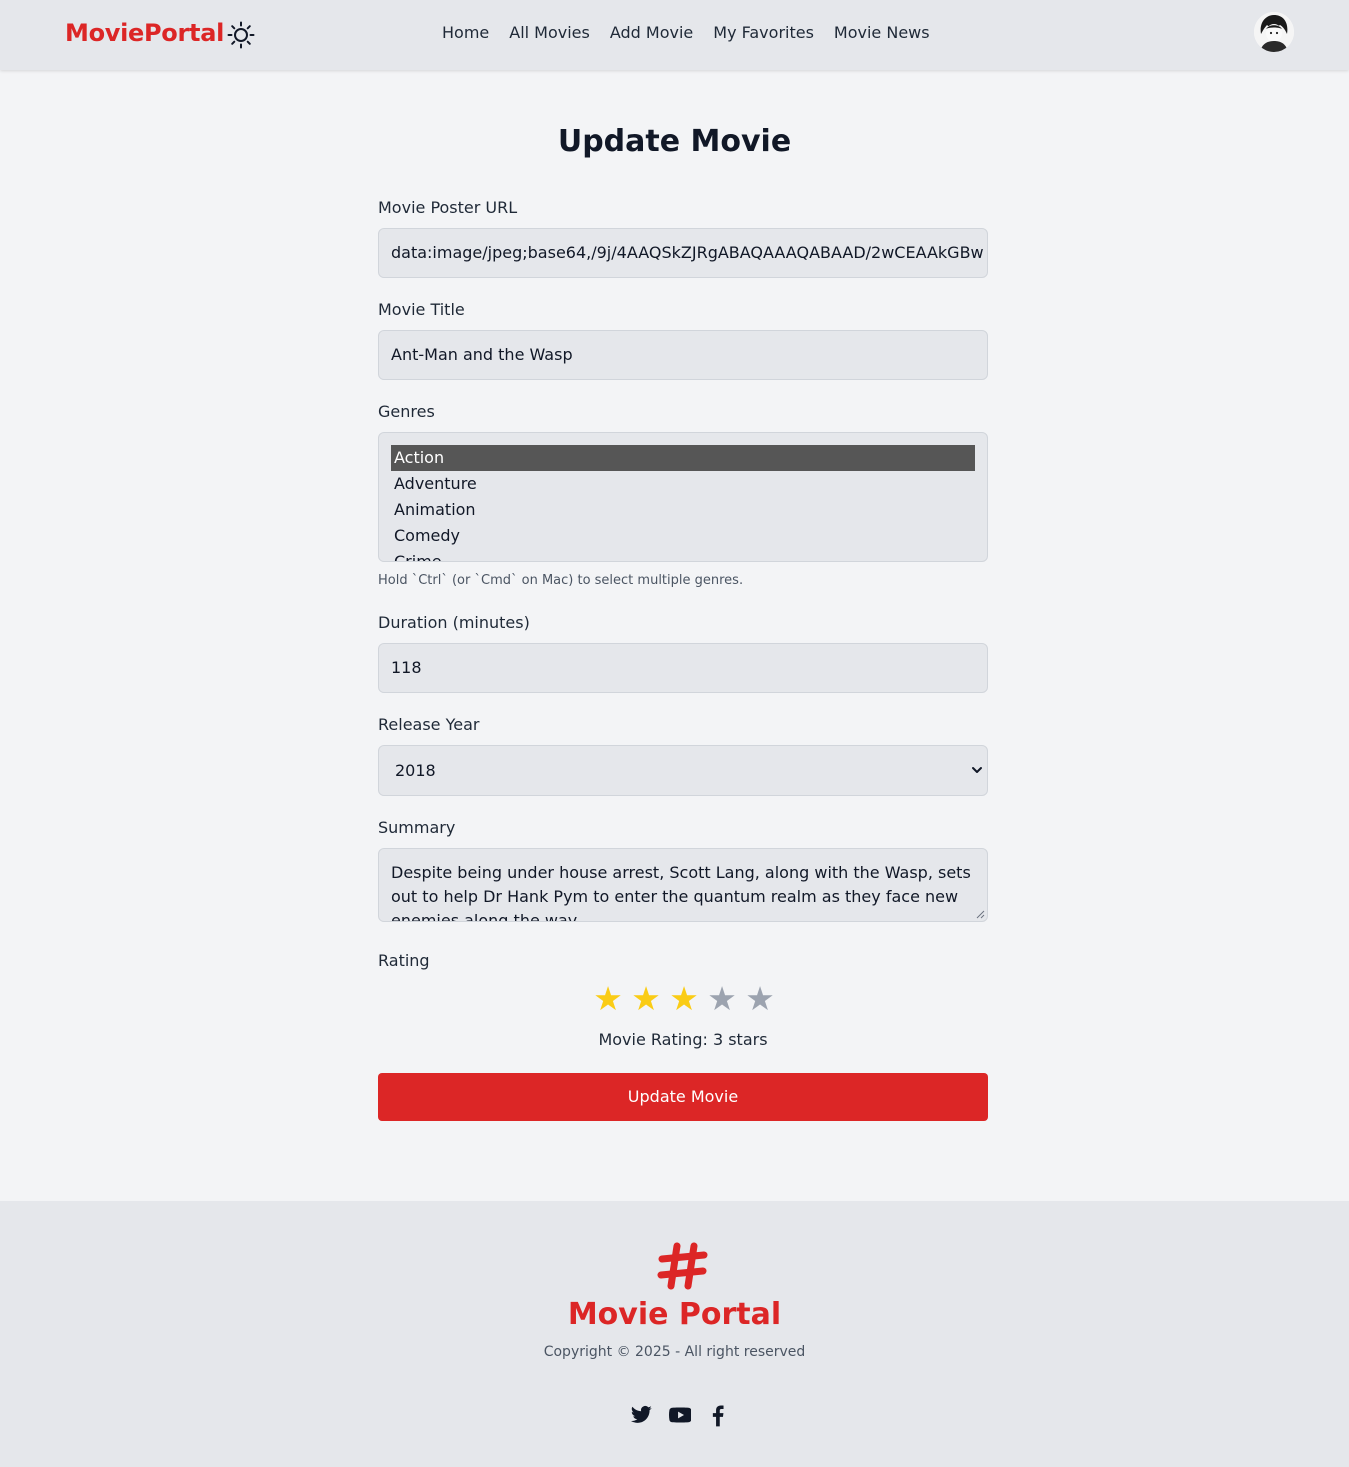 The height and width of the screenshot is (1467, 1349). Describe the element at coordinates (404, 960) in the screenshot. I see `rating-label: Rating` at that location.